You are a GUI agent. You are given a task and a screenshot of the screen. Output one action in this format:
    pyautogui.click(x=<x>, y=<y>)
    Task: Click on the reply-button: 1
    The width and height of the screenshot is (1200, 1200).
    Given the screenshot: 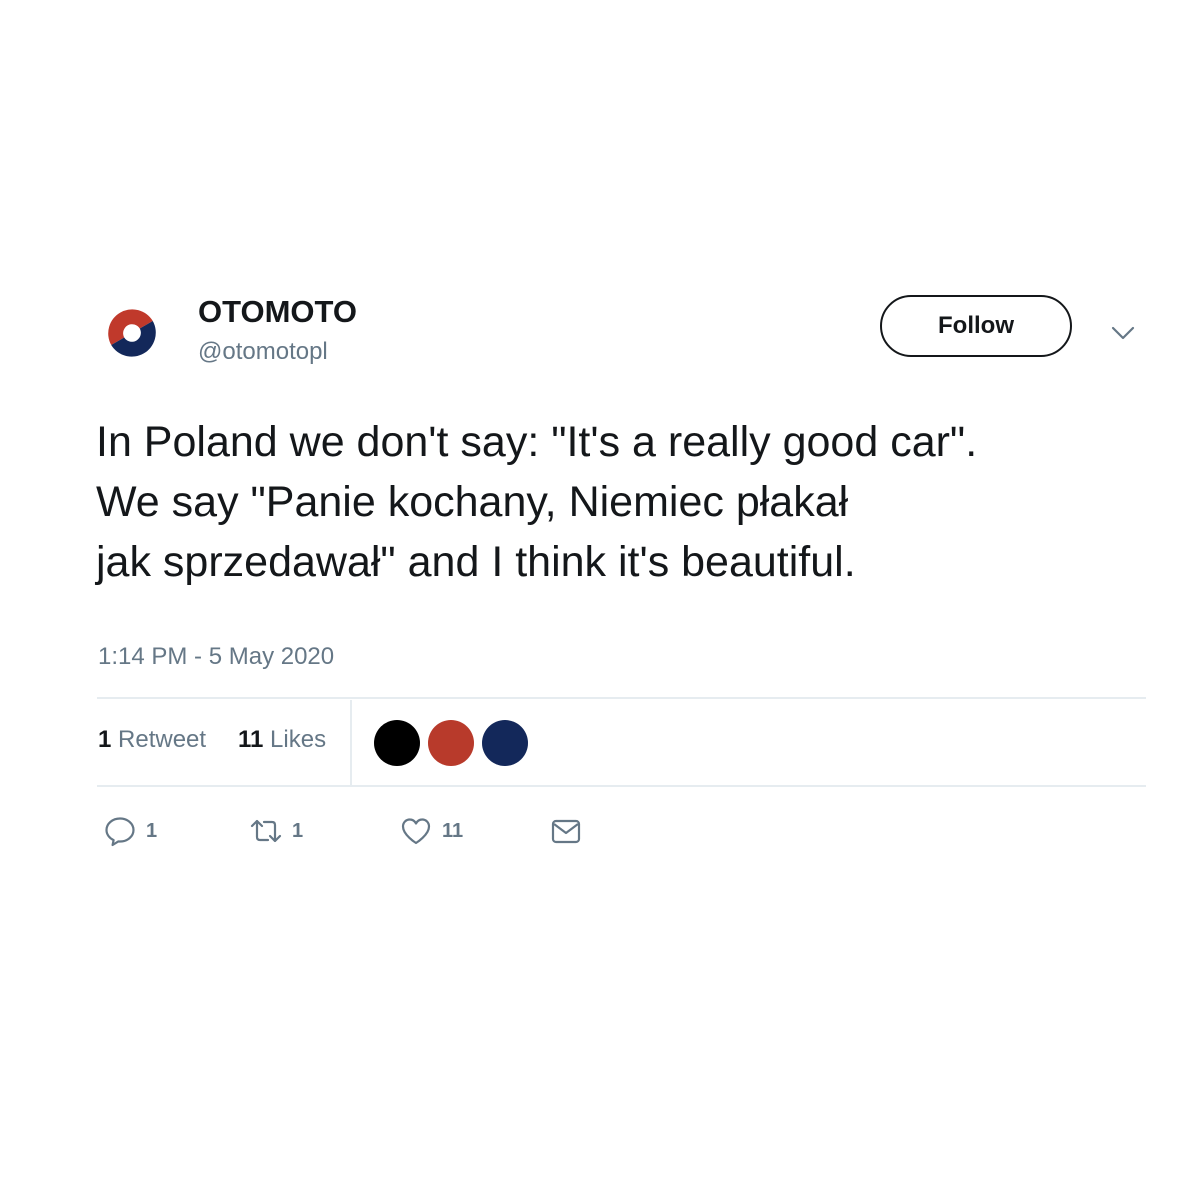 What is the action you would take?
    pyautogui.click(x=130, y=831)
    